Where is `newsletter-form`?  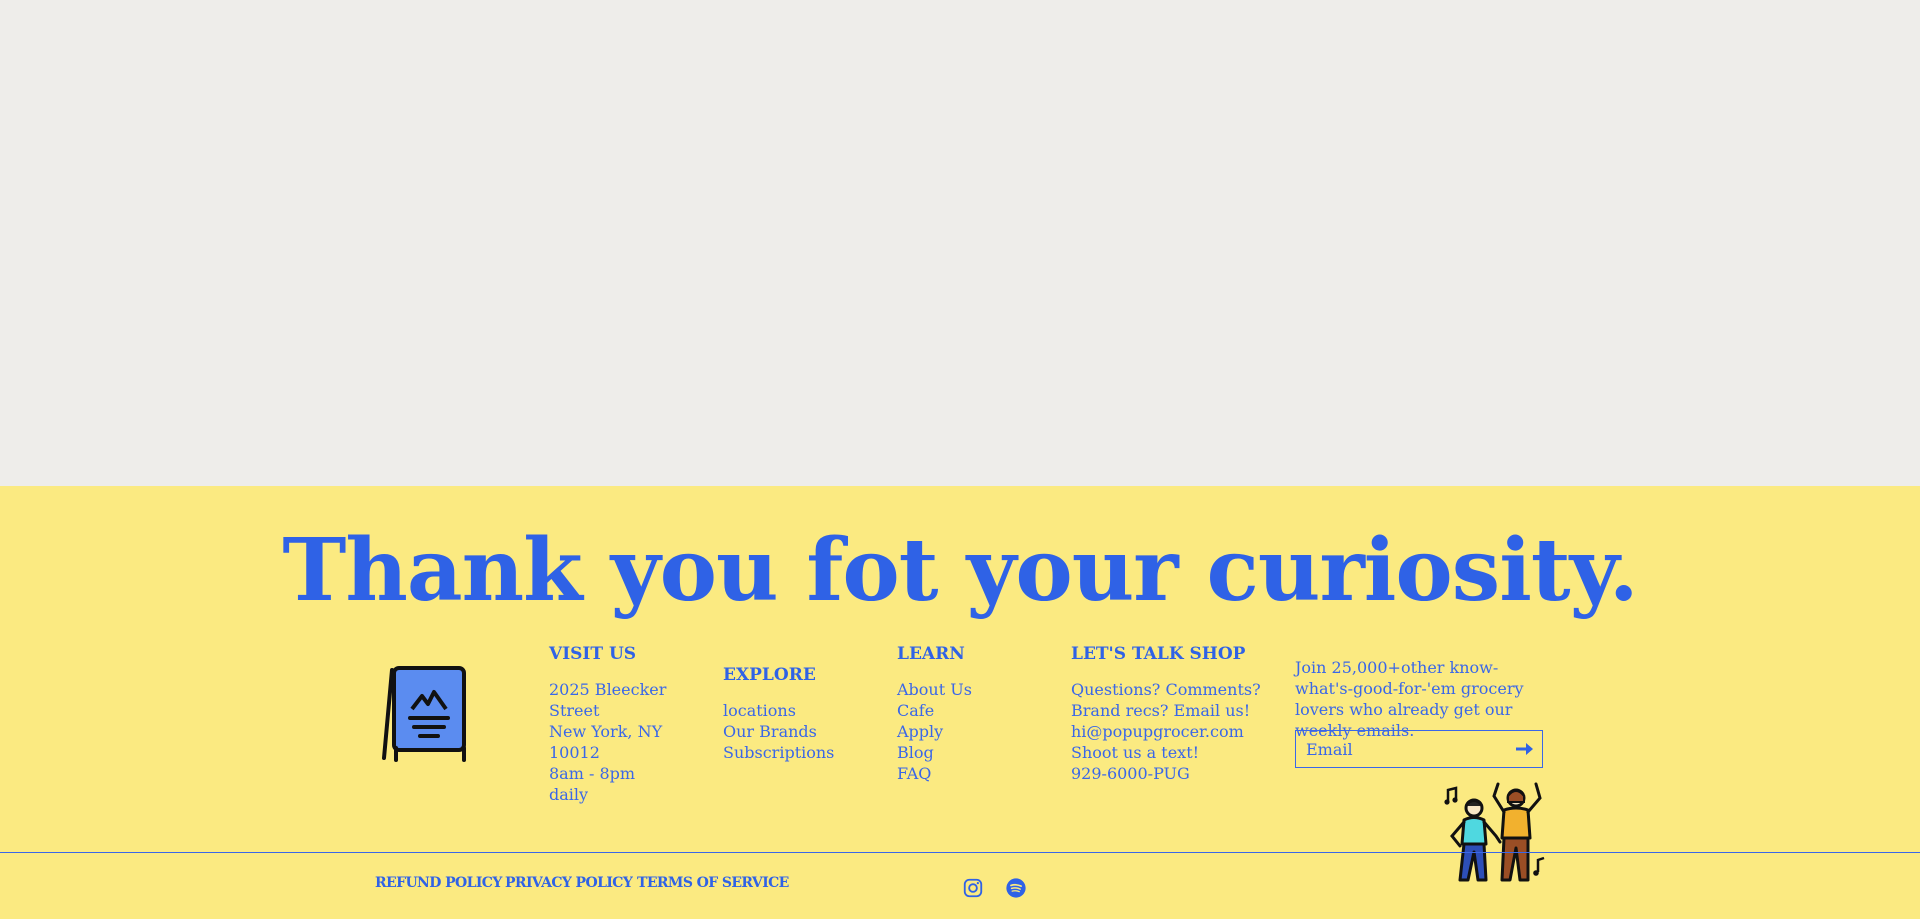
newsletter-form is located at coordinates (1419, 749).